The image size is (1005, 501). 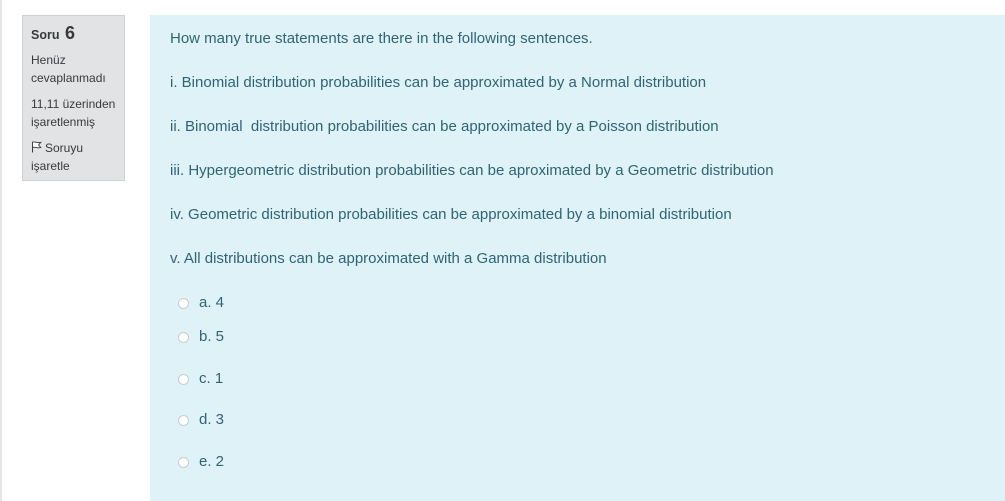 I want to click on answer-option-d: d. 3, so click(x=201, y=420).